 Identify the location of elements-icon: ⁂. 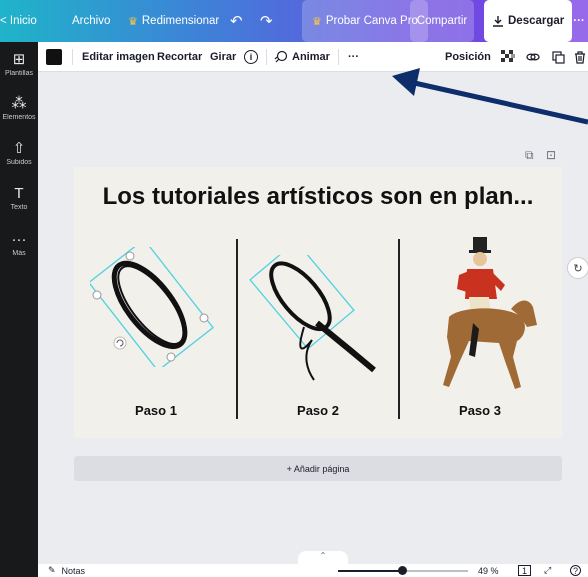
(19, 103).